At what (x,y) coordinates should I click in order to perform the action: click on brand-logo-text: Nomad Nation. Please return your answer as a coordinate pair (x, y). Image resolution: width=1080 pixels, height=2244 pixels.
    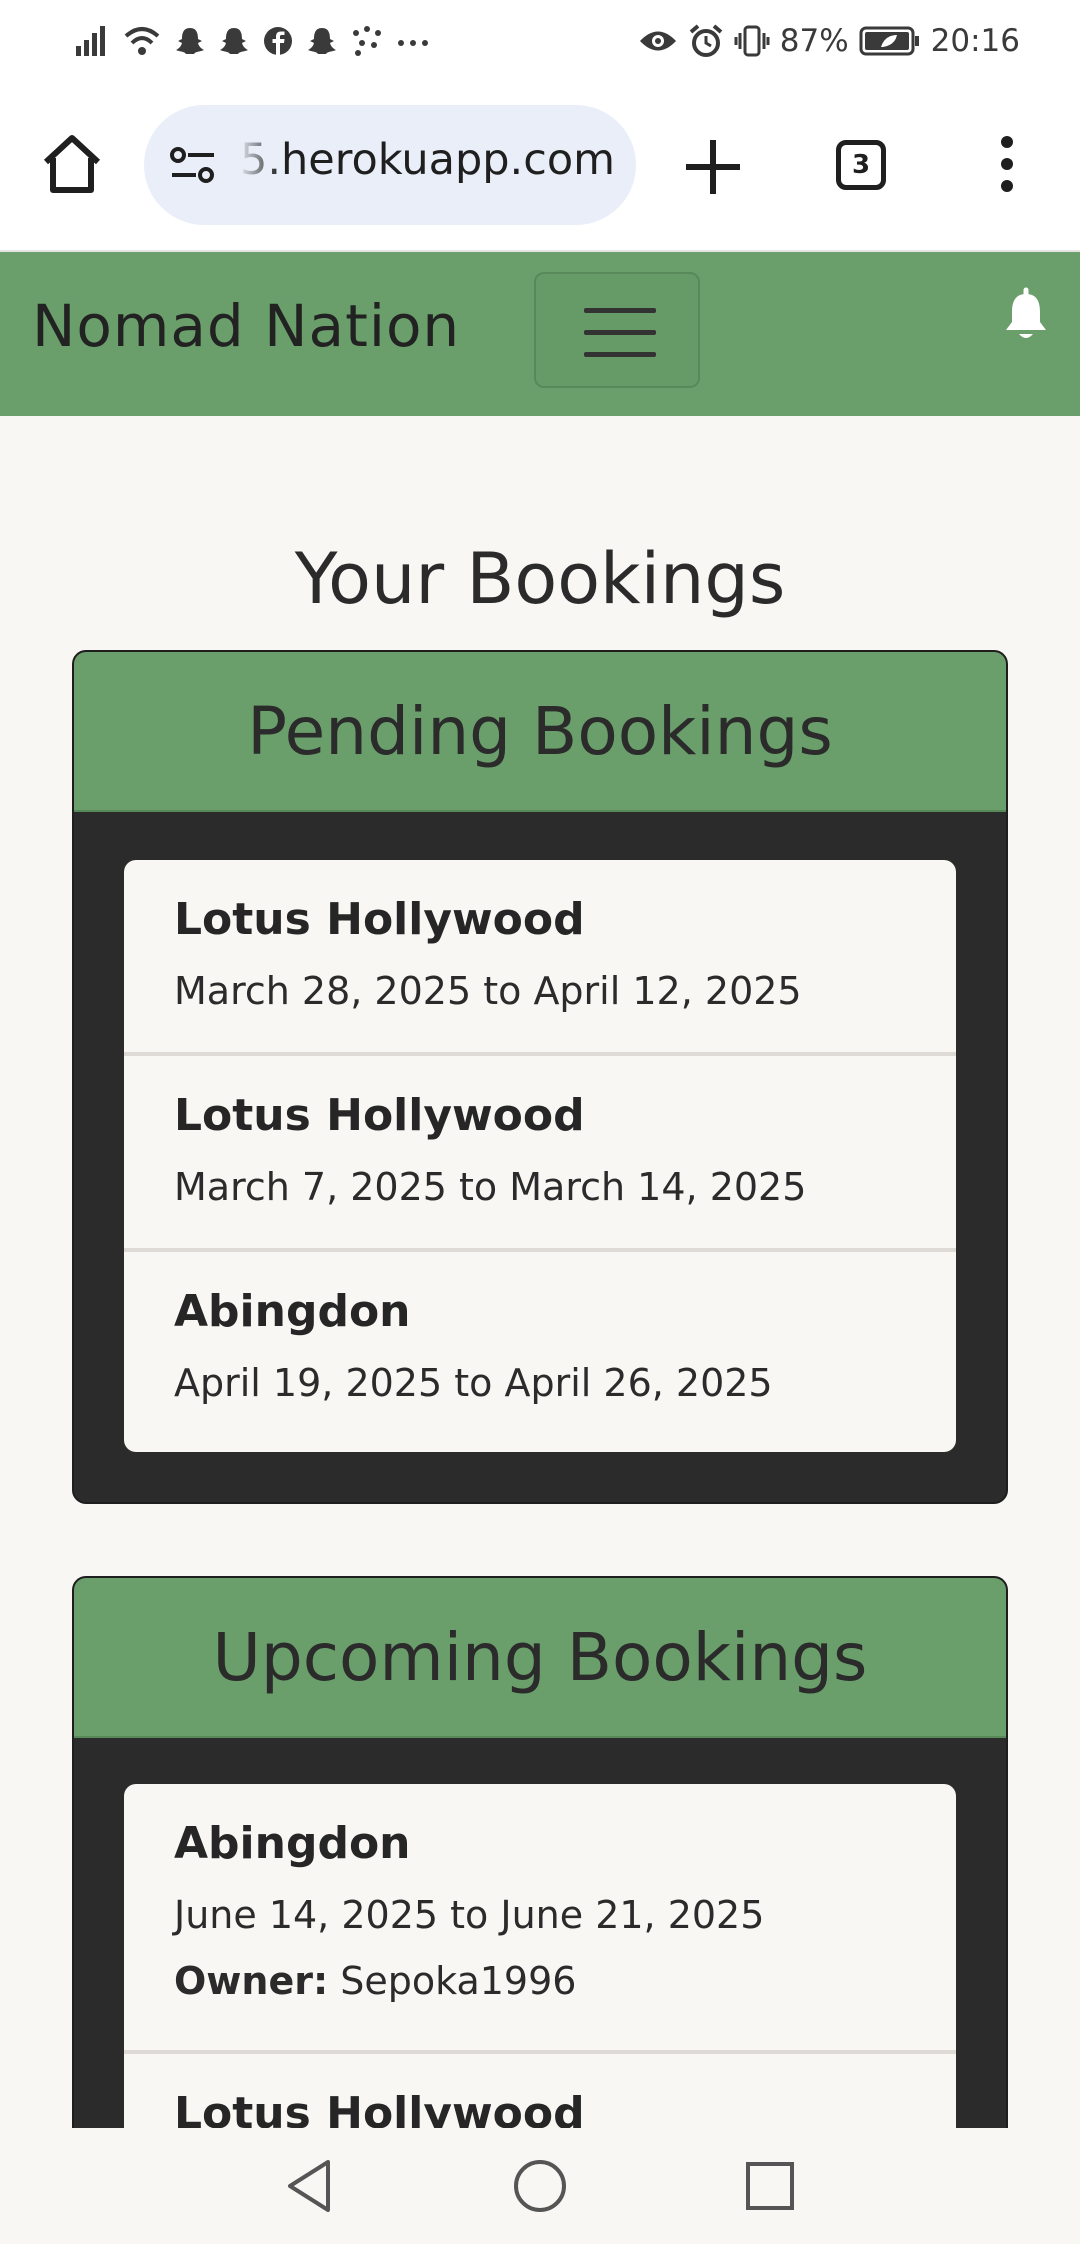
    Looking at the image, I should click on (246, 326).